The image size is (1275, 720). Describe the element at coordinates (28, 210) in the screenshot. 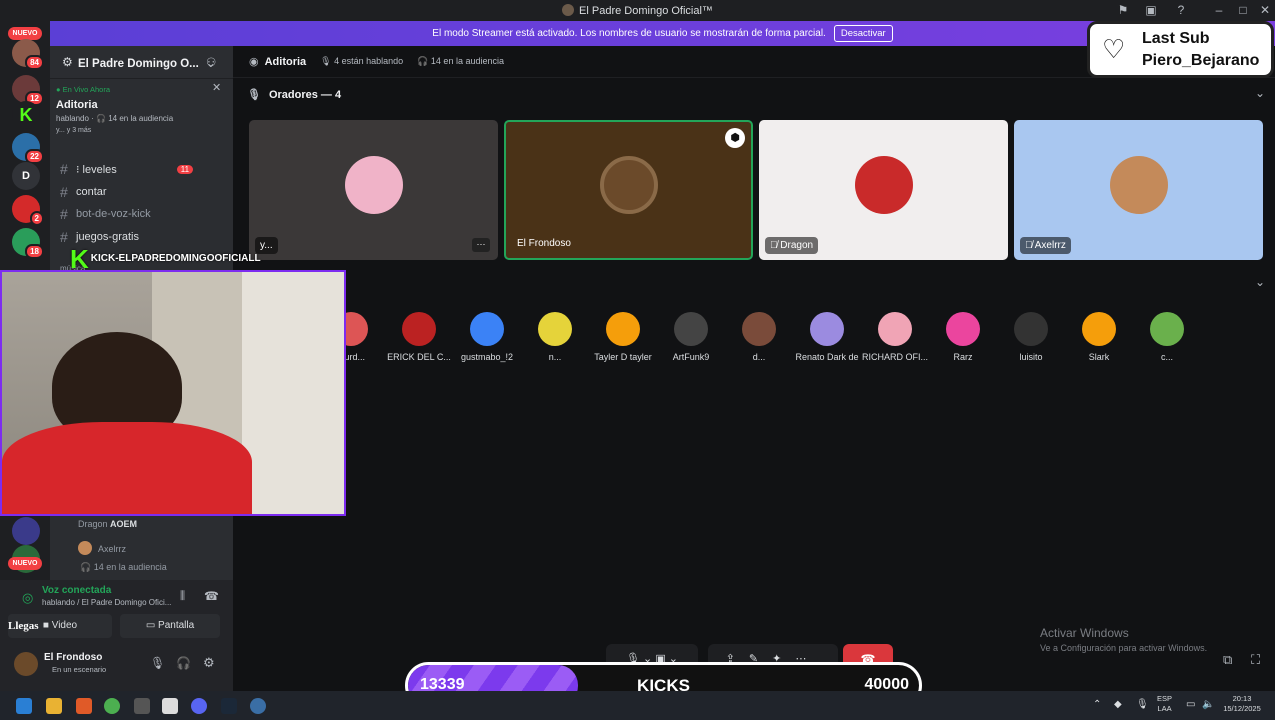

I see `server-avatar: 2` at that location.